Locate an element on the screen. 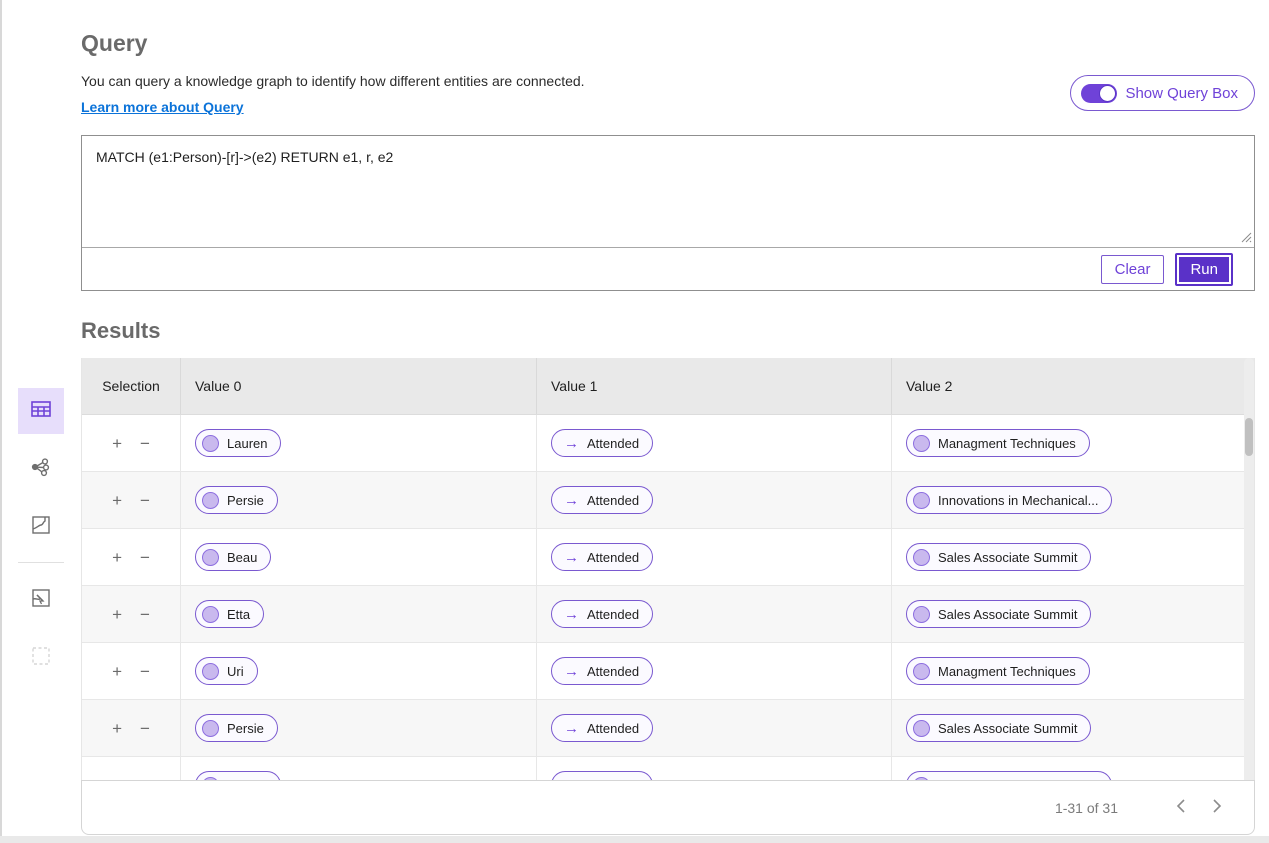 The width and height of the screenshot is (1269, 843). entity-label: Uri is located at coordinates (235, 671).